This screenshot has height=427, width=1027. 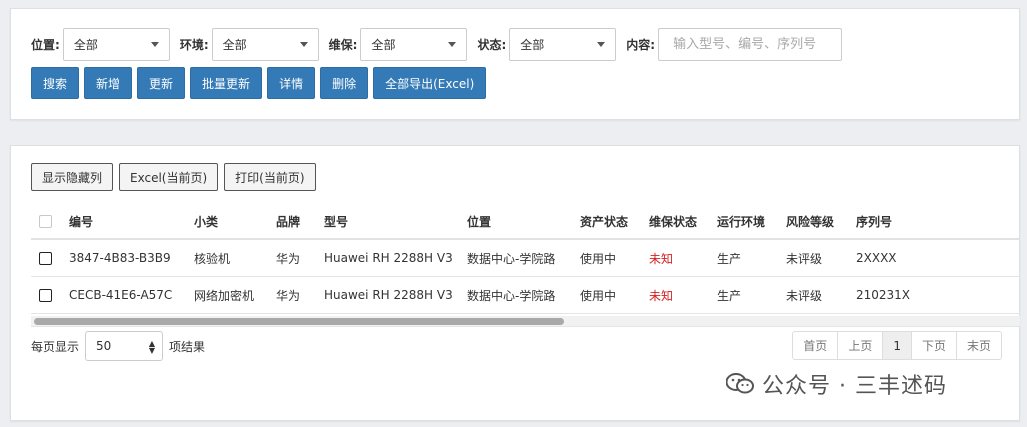 I want to click on environment-select: 全部, so click(x=265, y=44).